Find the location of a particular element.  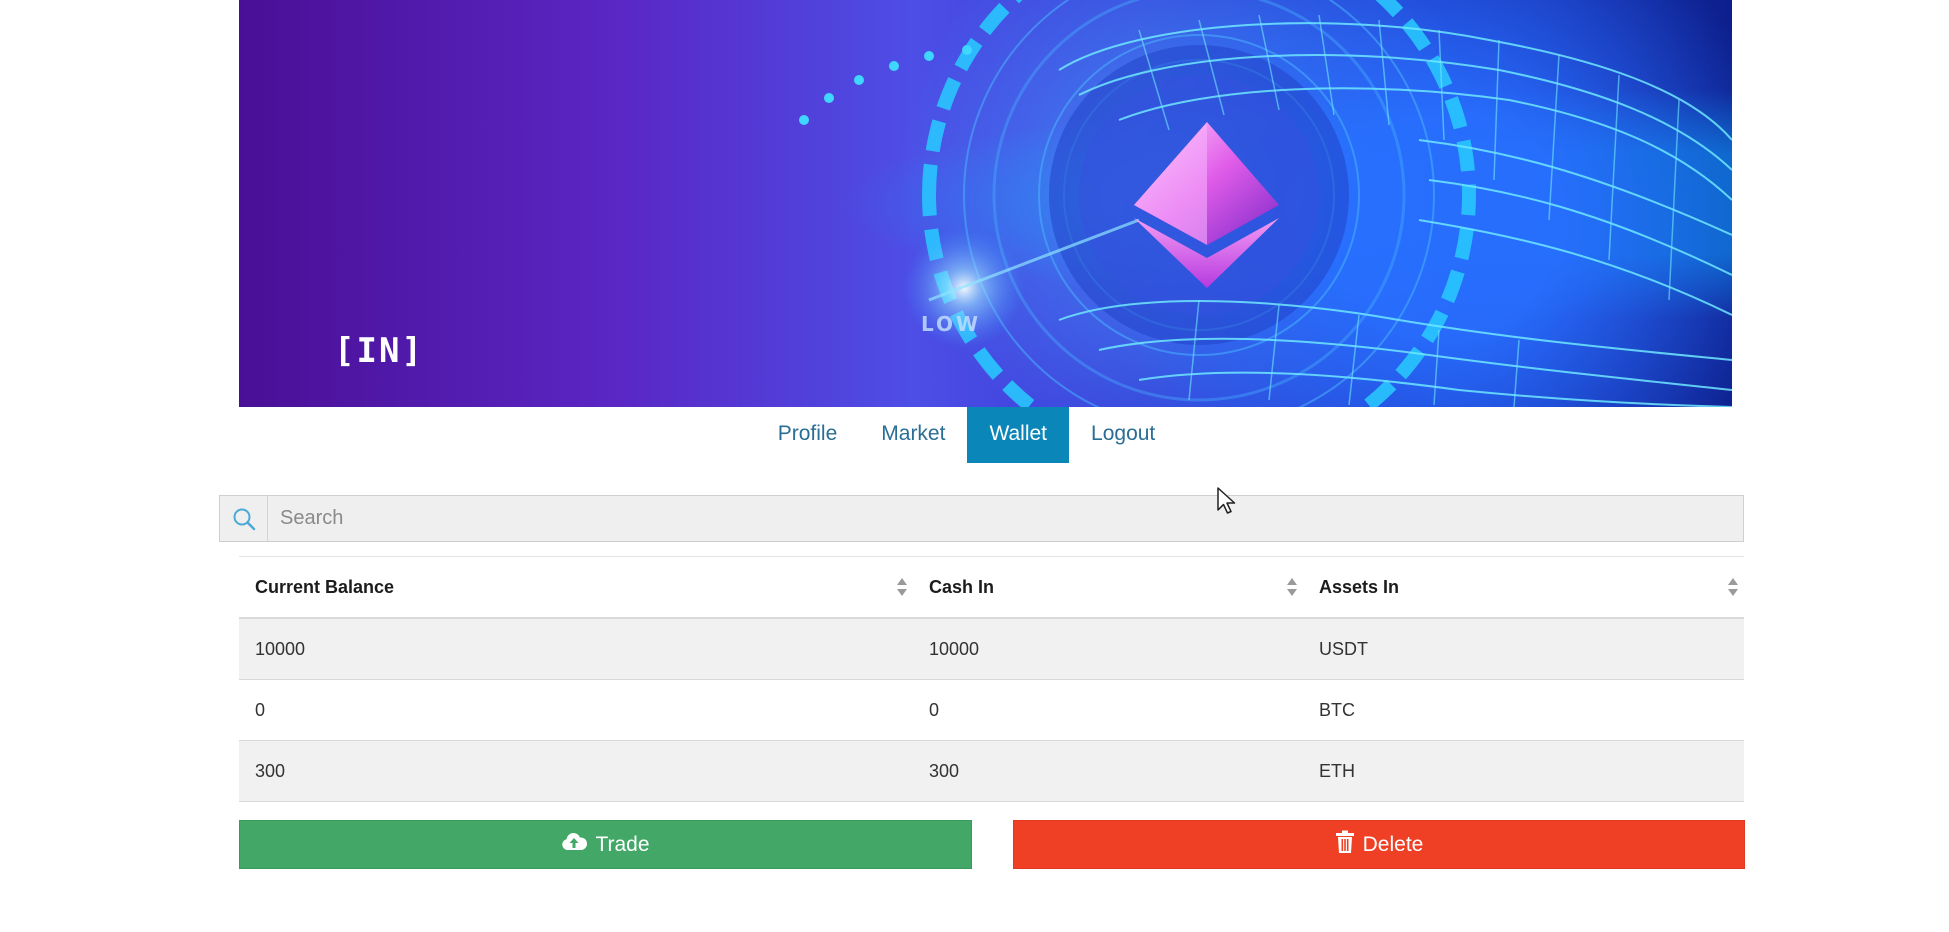

current-balance-cell: 10000 is located at coordinates (576, 649).